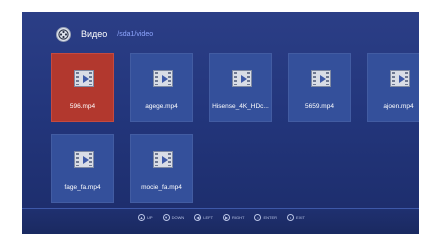 Image resolution: width=441 pixels, height=247 pixels. Describe the element at coordinates (393, 87) in the screenshot. I see `file-tile: ajoen.mp4` at that location.